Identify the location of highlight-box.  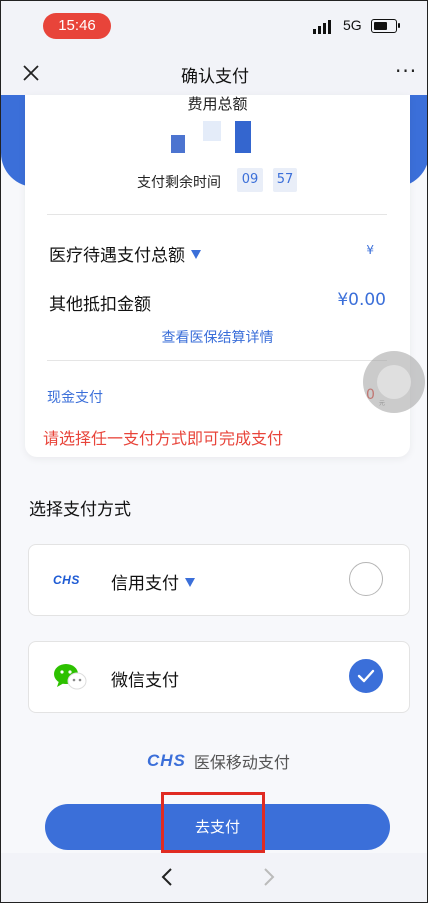
(213, 822).